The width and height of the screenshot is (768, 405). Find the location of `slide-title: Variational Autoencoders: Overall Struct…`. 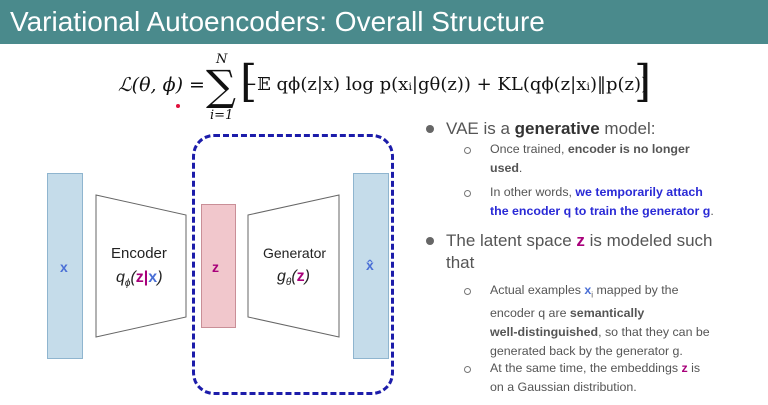

slide-title: Variational Autoencoders: Overall Struct… is located at coordinates (277, 21).